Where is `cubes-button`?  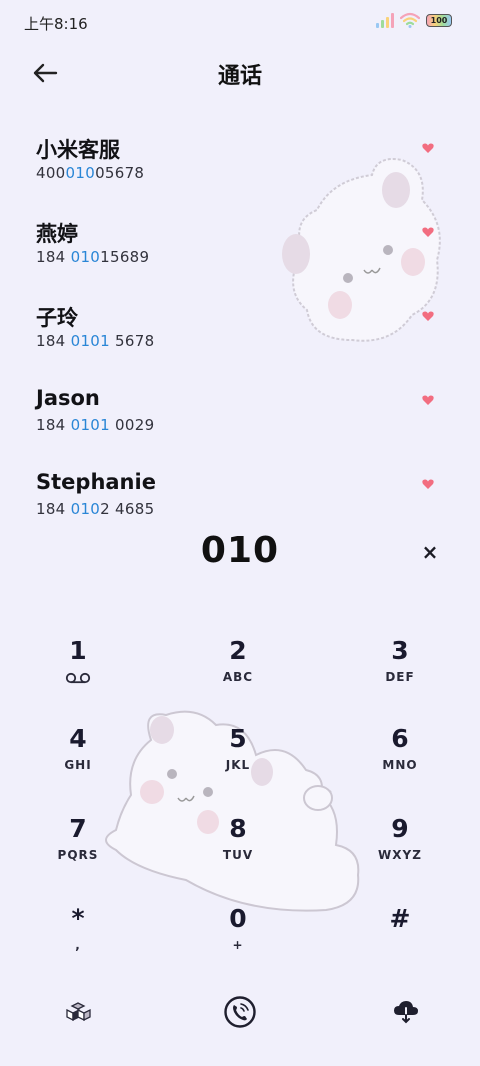
cubes-button is located at coordinates (78, 1012).